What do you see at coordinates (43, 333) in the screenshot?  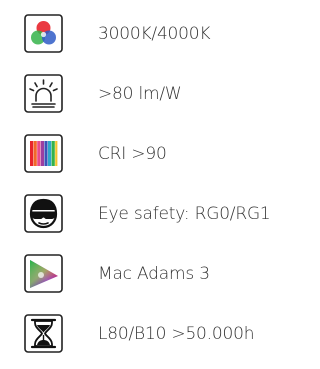 I see `hourglass-icon` at bounding box center [43, 333].